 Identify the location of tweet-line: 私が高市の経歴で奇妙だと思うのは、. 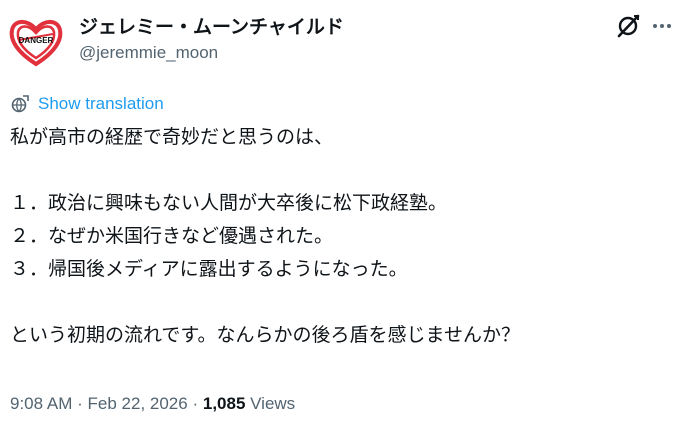
(172, 137).